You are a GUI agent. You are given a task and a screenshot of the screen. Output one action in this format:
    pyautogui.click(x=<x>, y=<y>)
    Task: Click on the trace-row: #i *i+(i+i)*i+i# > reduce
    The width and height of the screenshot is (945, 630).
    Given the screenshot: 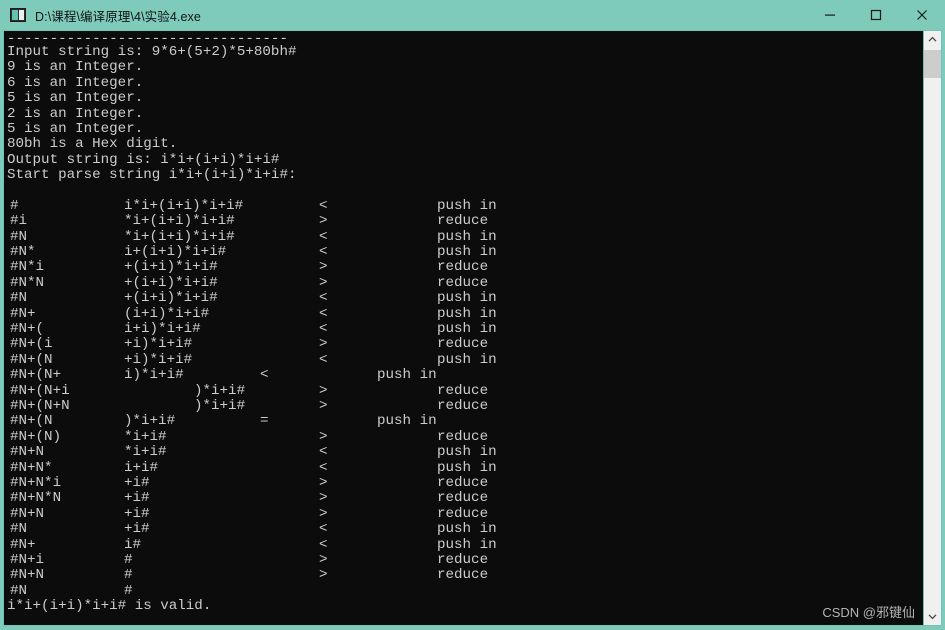 What is the action you would take?
    pyautogui.click(x=465, y=221)
    